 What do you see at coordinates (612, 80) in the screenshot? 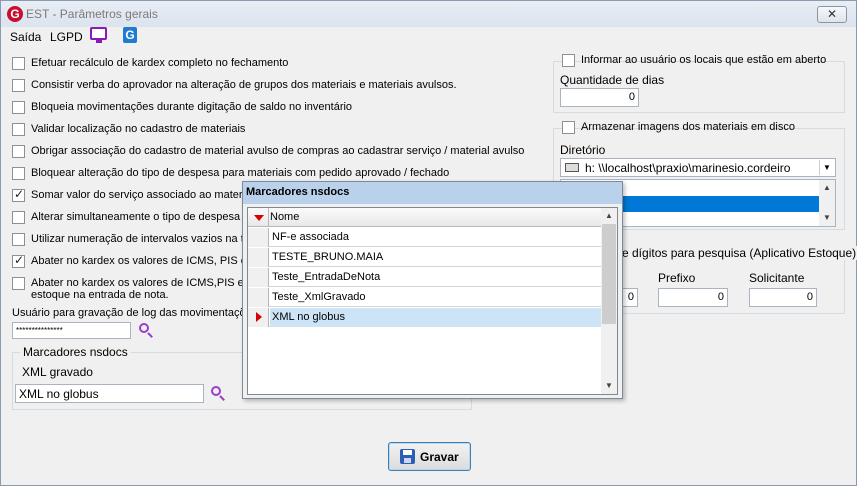
I see `quantidade-dias-label: Quantidade de dias` at bounding box center [612, 80].